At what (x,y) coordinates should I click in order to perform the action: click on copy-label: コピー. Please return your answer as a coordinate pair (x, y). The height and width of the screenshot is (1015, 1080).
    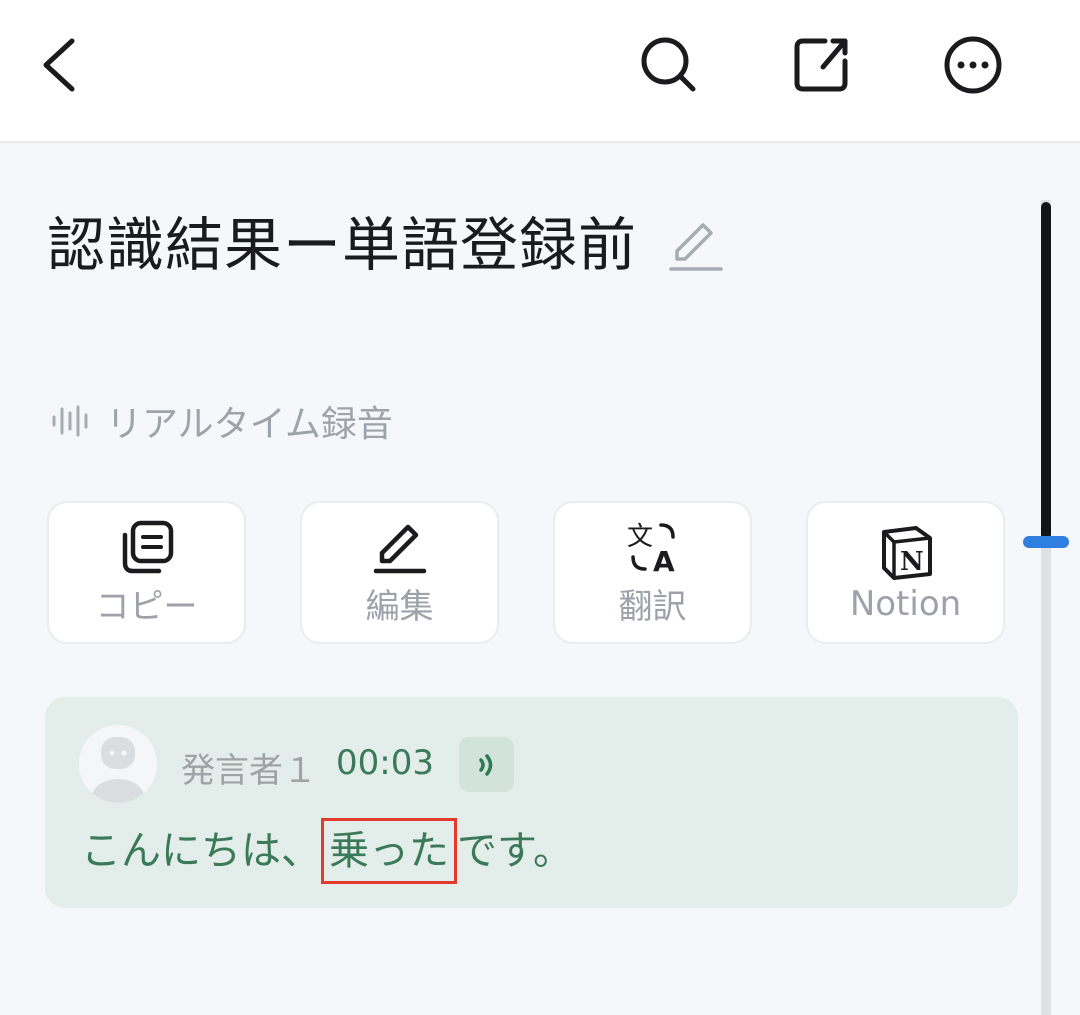
    Looking at the image, I should click on (146, 607).